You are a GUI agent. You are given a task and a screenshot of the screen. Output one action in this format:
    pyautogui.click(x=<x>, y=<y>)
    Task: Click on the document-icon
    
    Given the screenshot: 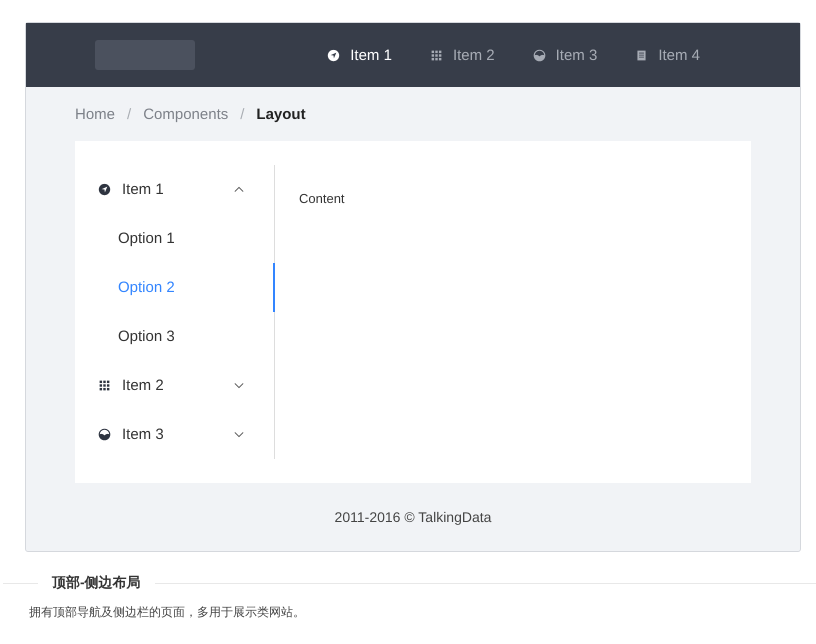 What is the action you would take?
    pyautogui.click(x=641, y=55)
    